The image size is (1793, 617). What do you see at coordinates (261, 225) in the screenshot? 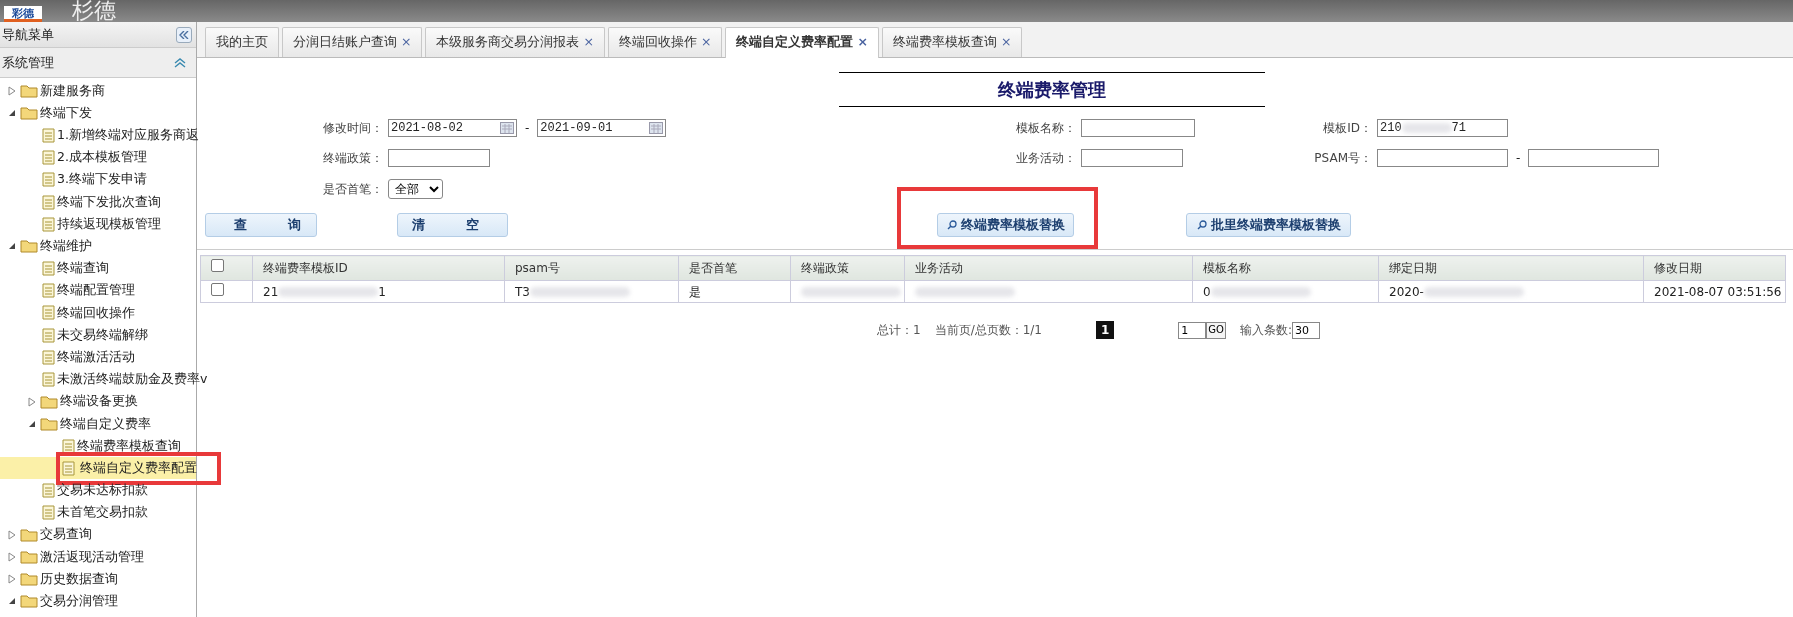
I see `button: 查 询` at bounding box center [261, 225].